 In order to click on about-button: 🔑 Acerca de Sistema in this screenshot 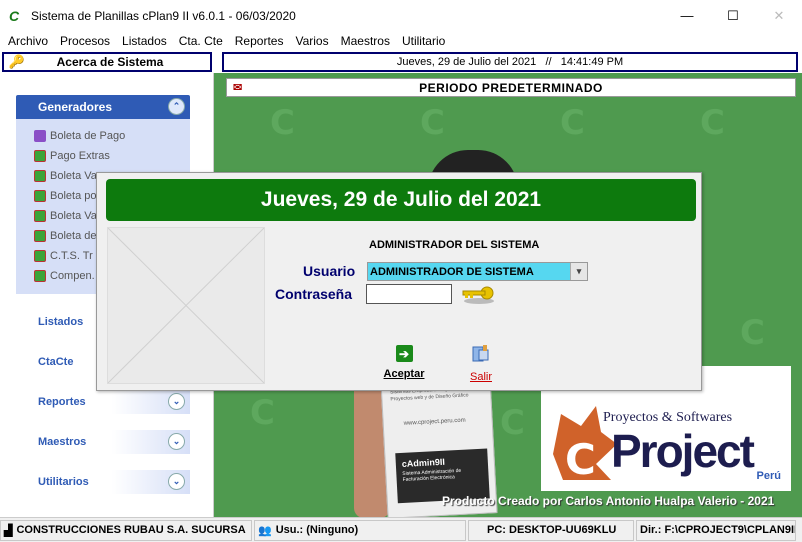, I will do `click(107, 62)`.